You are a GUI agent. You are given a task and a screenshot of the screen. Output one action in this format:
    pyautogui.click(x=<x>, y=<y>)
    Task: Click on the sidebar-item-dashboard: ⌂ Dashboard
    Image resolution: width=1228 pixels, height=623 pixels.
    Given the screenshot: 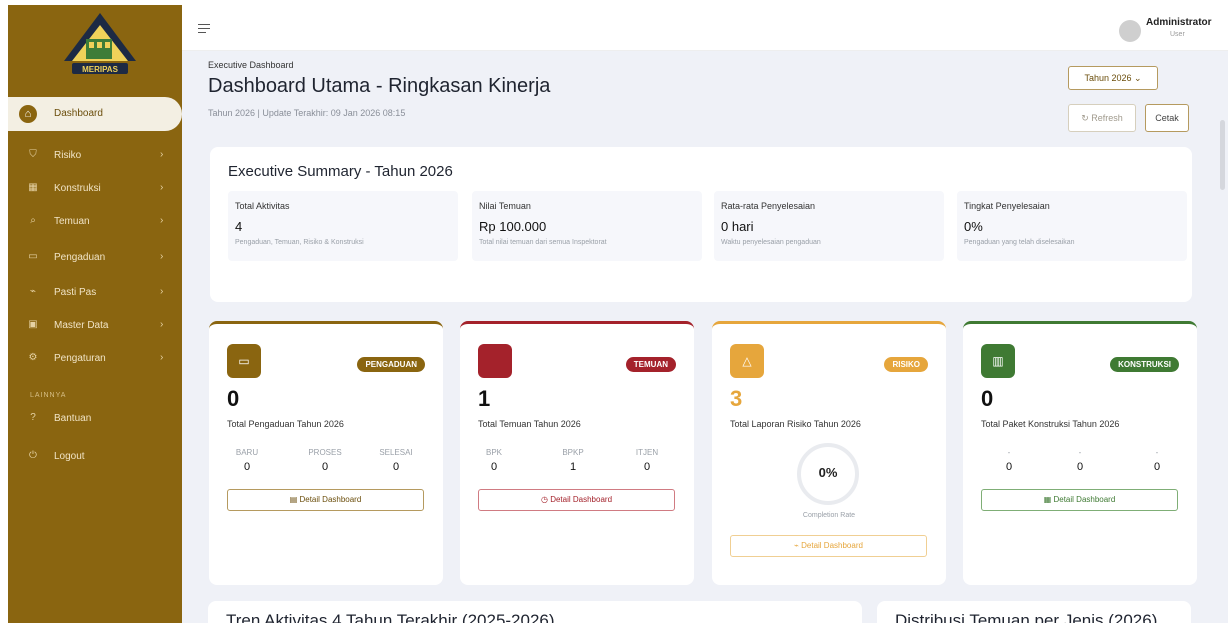 What is the action you would take?
    pyautogui.click(x=95, y=114)
    